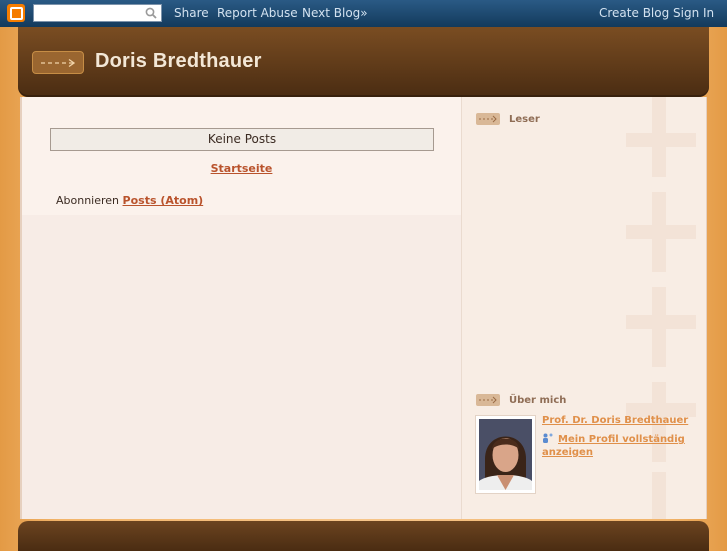 Image resolution: width=727 pixels, height=551 pixels. I want to click on blogger-logo-icon, so click(16, 13).